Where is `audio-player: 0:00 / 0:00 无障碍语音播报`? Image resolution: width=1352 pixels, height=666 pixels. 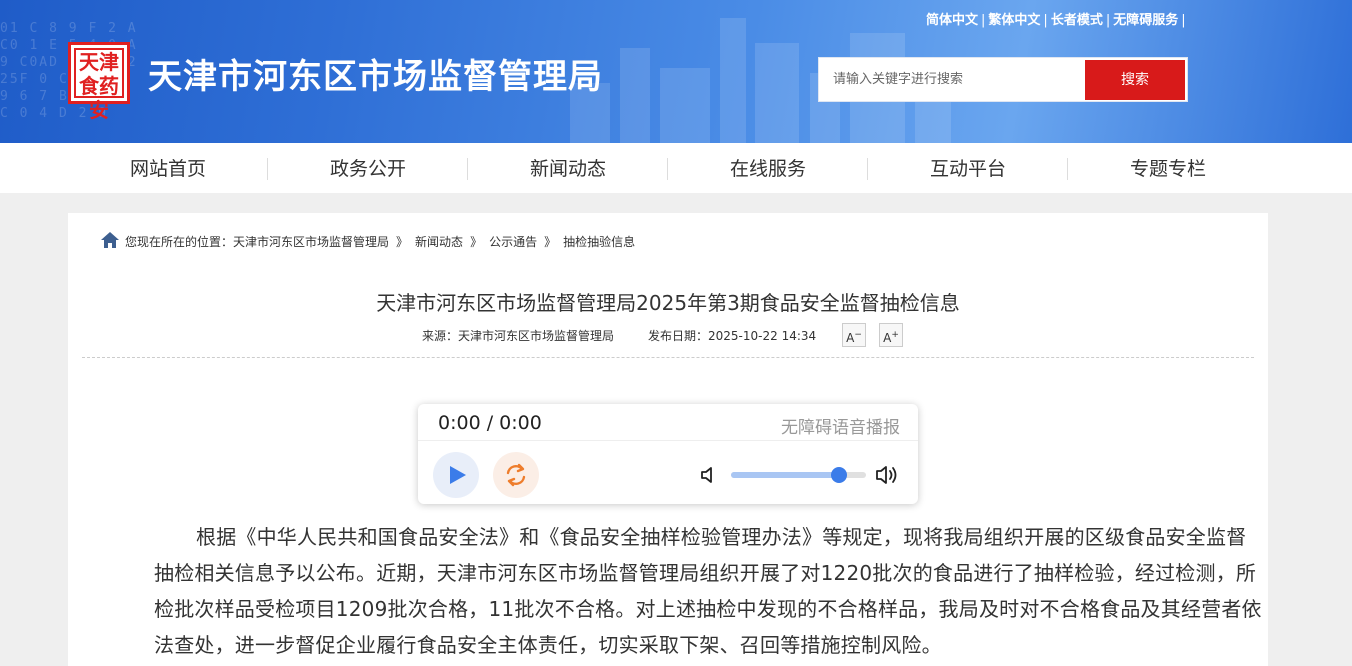 audio-player: 0:00 / 0:00 无障碍语音播报 is located at coordinates (668, 454).